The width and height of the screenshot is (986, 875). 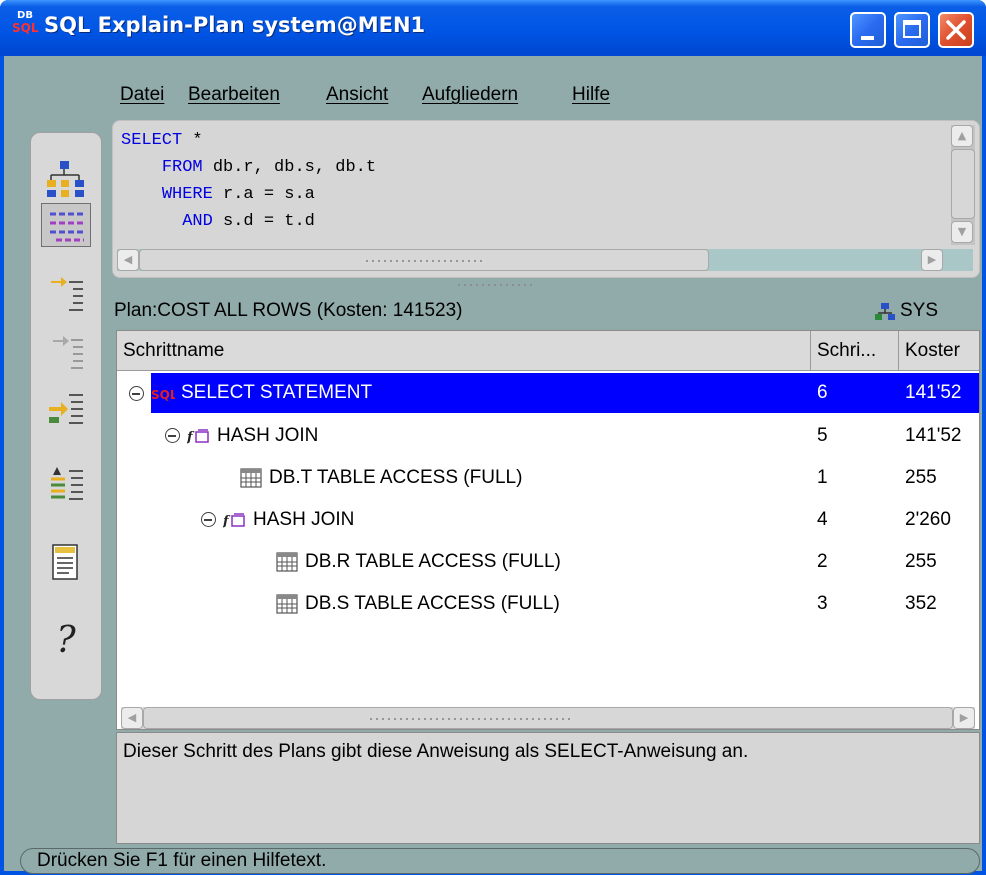 What do you see at coordinates (424, 260) in the screenshot?
I see `sql-hscroll-thumb` at bounding box center [424, 260].